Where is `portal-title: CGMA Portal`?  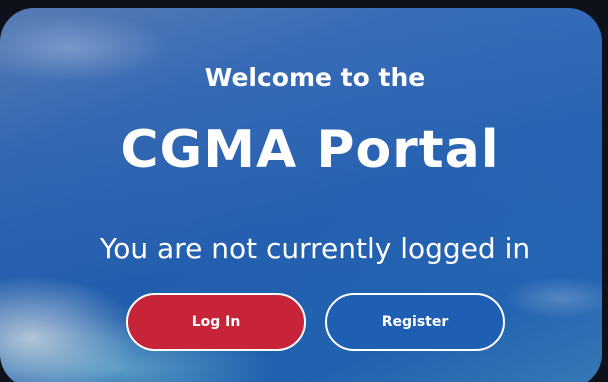
portal-title: CGMA Portal is located at coordinates (310, 150).